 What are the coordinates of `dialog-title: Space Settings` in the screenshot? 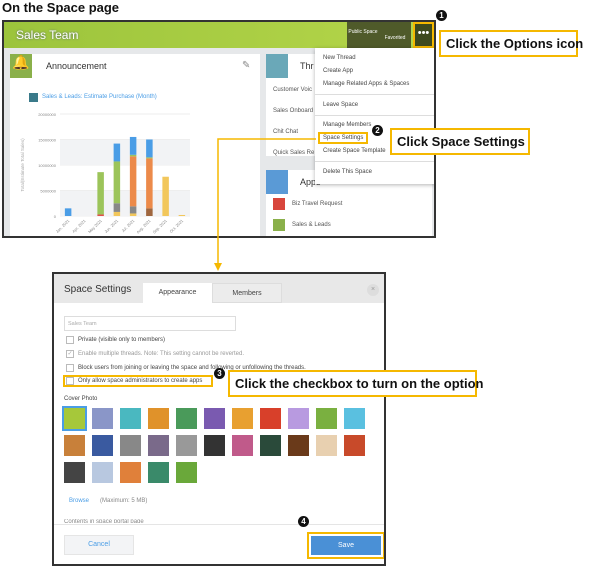 It's located at (98, 289).